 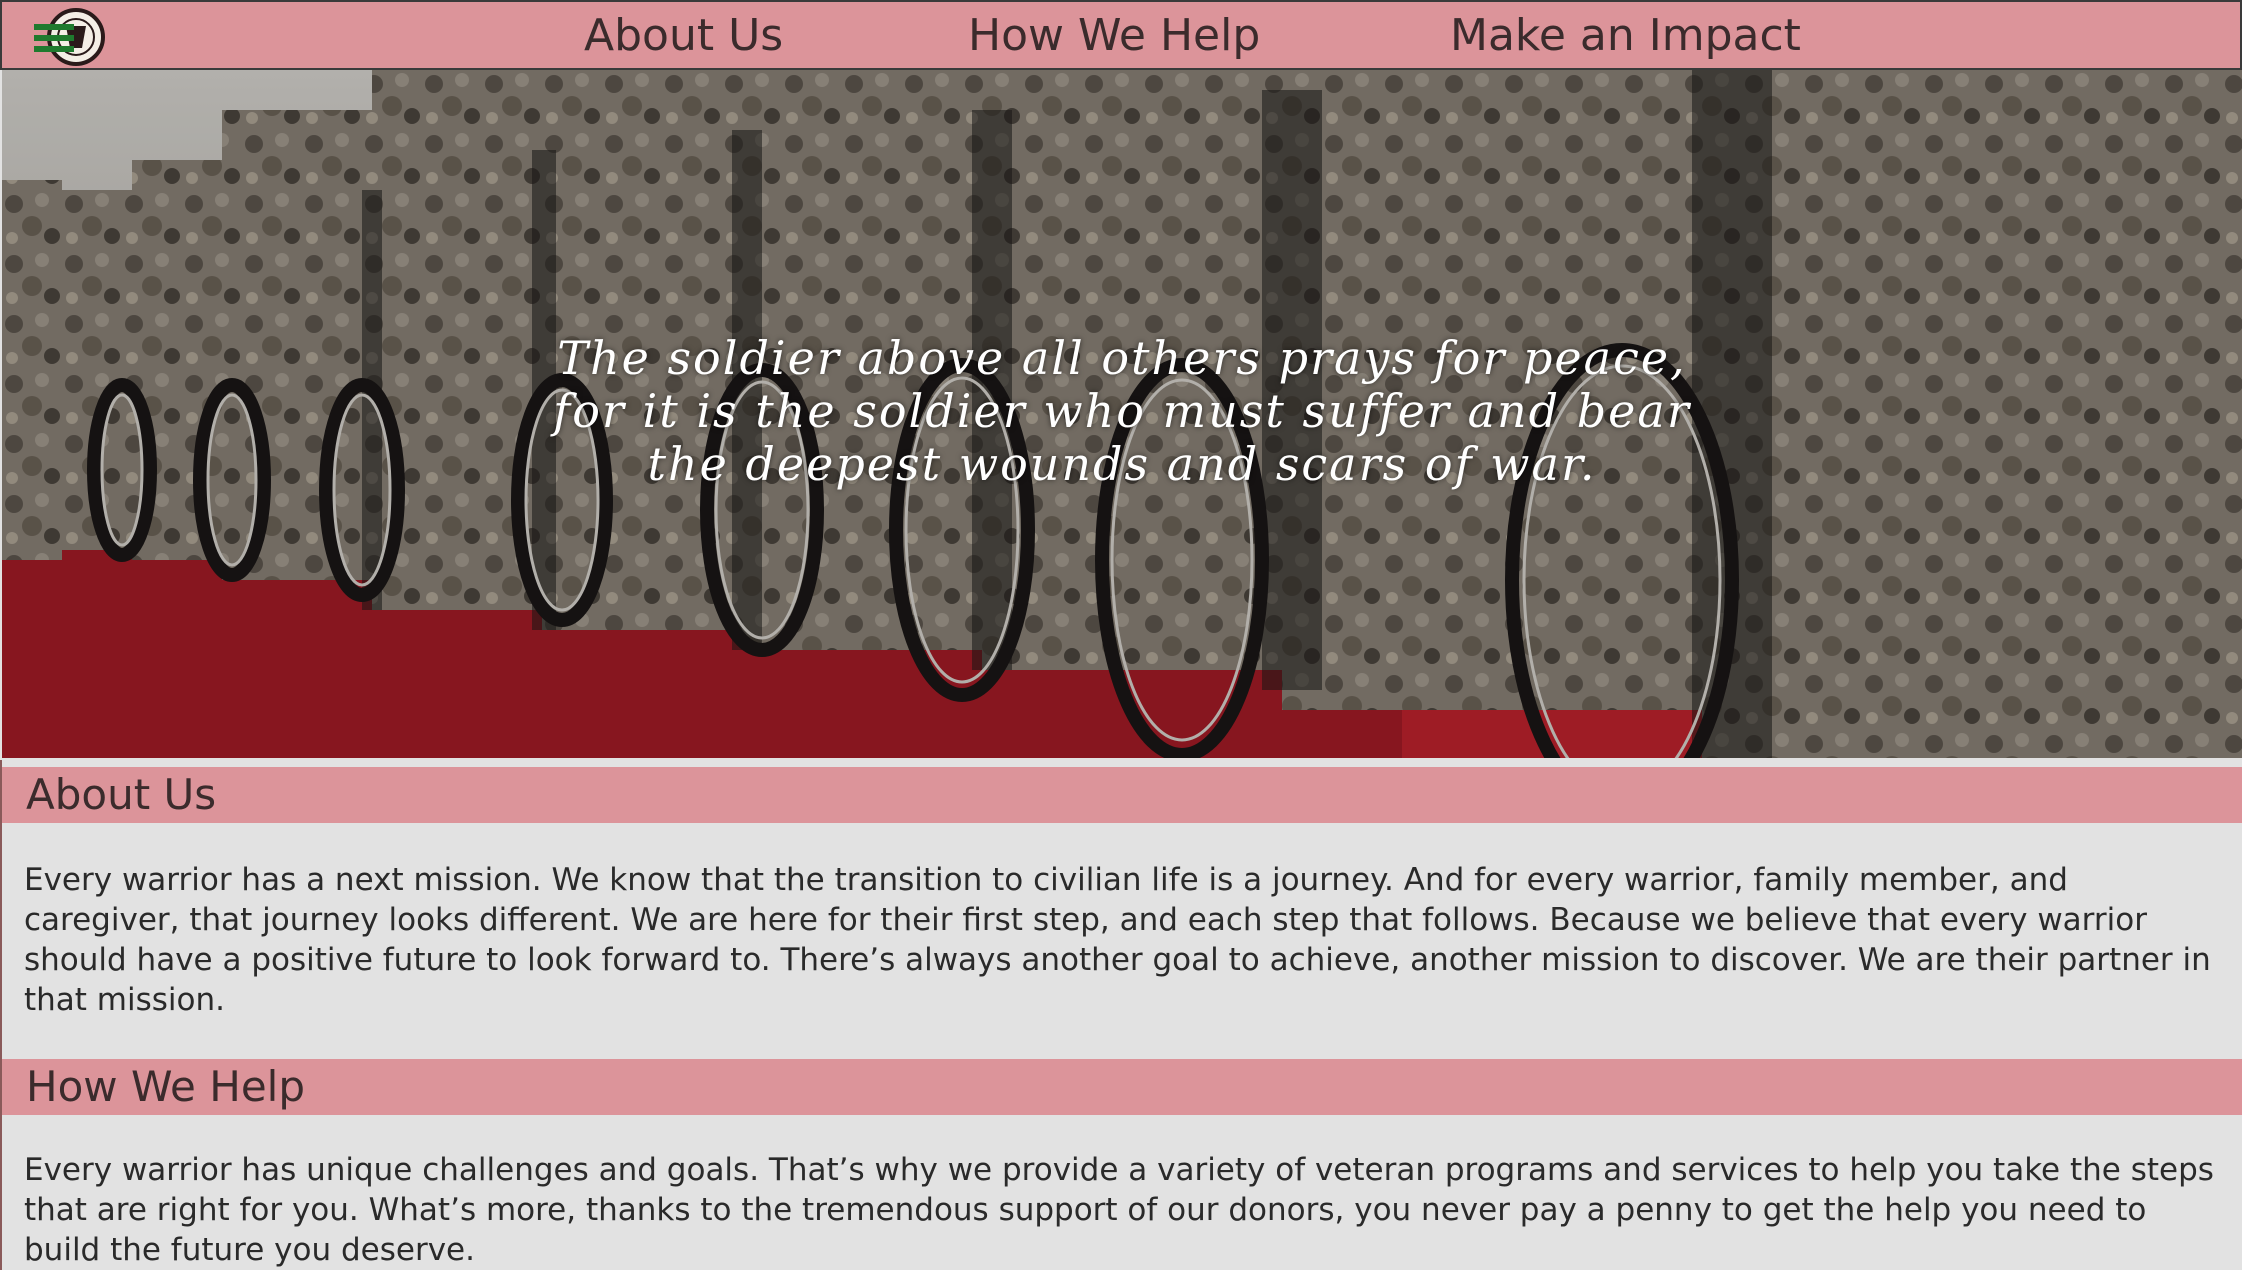 I want to click on top-navbar: About Us How We Help Make an Impact, so click(x=1121, y=35).